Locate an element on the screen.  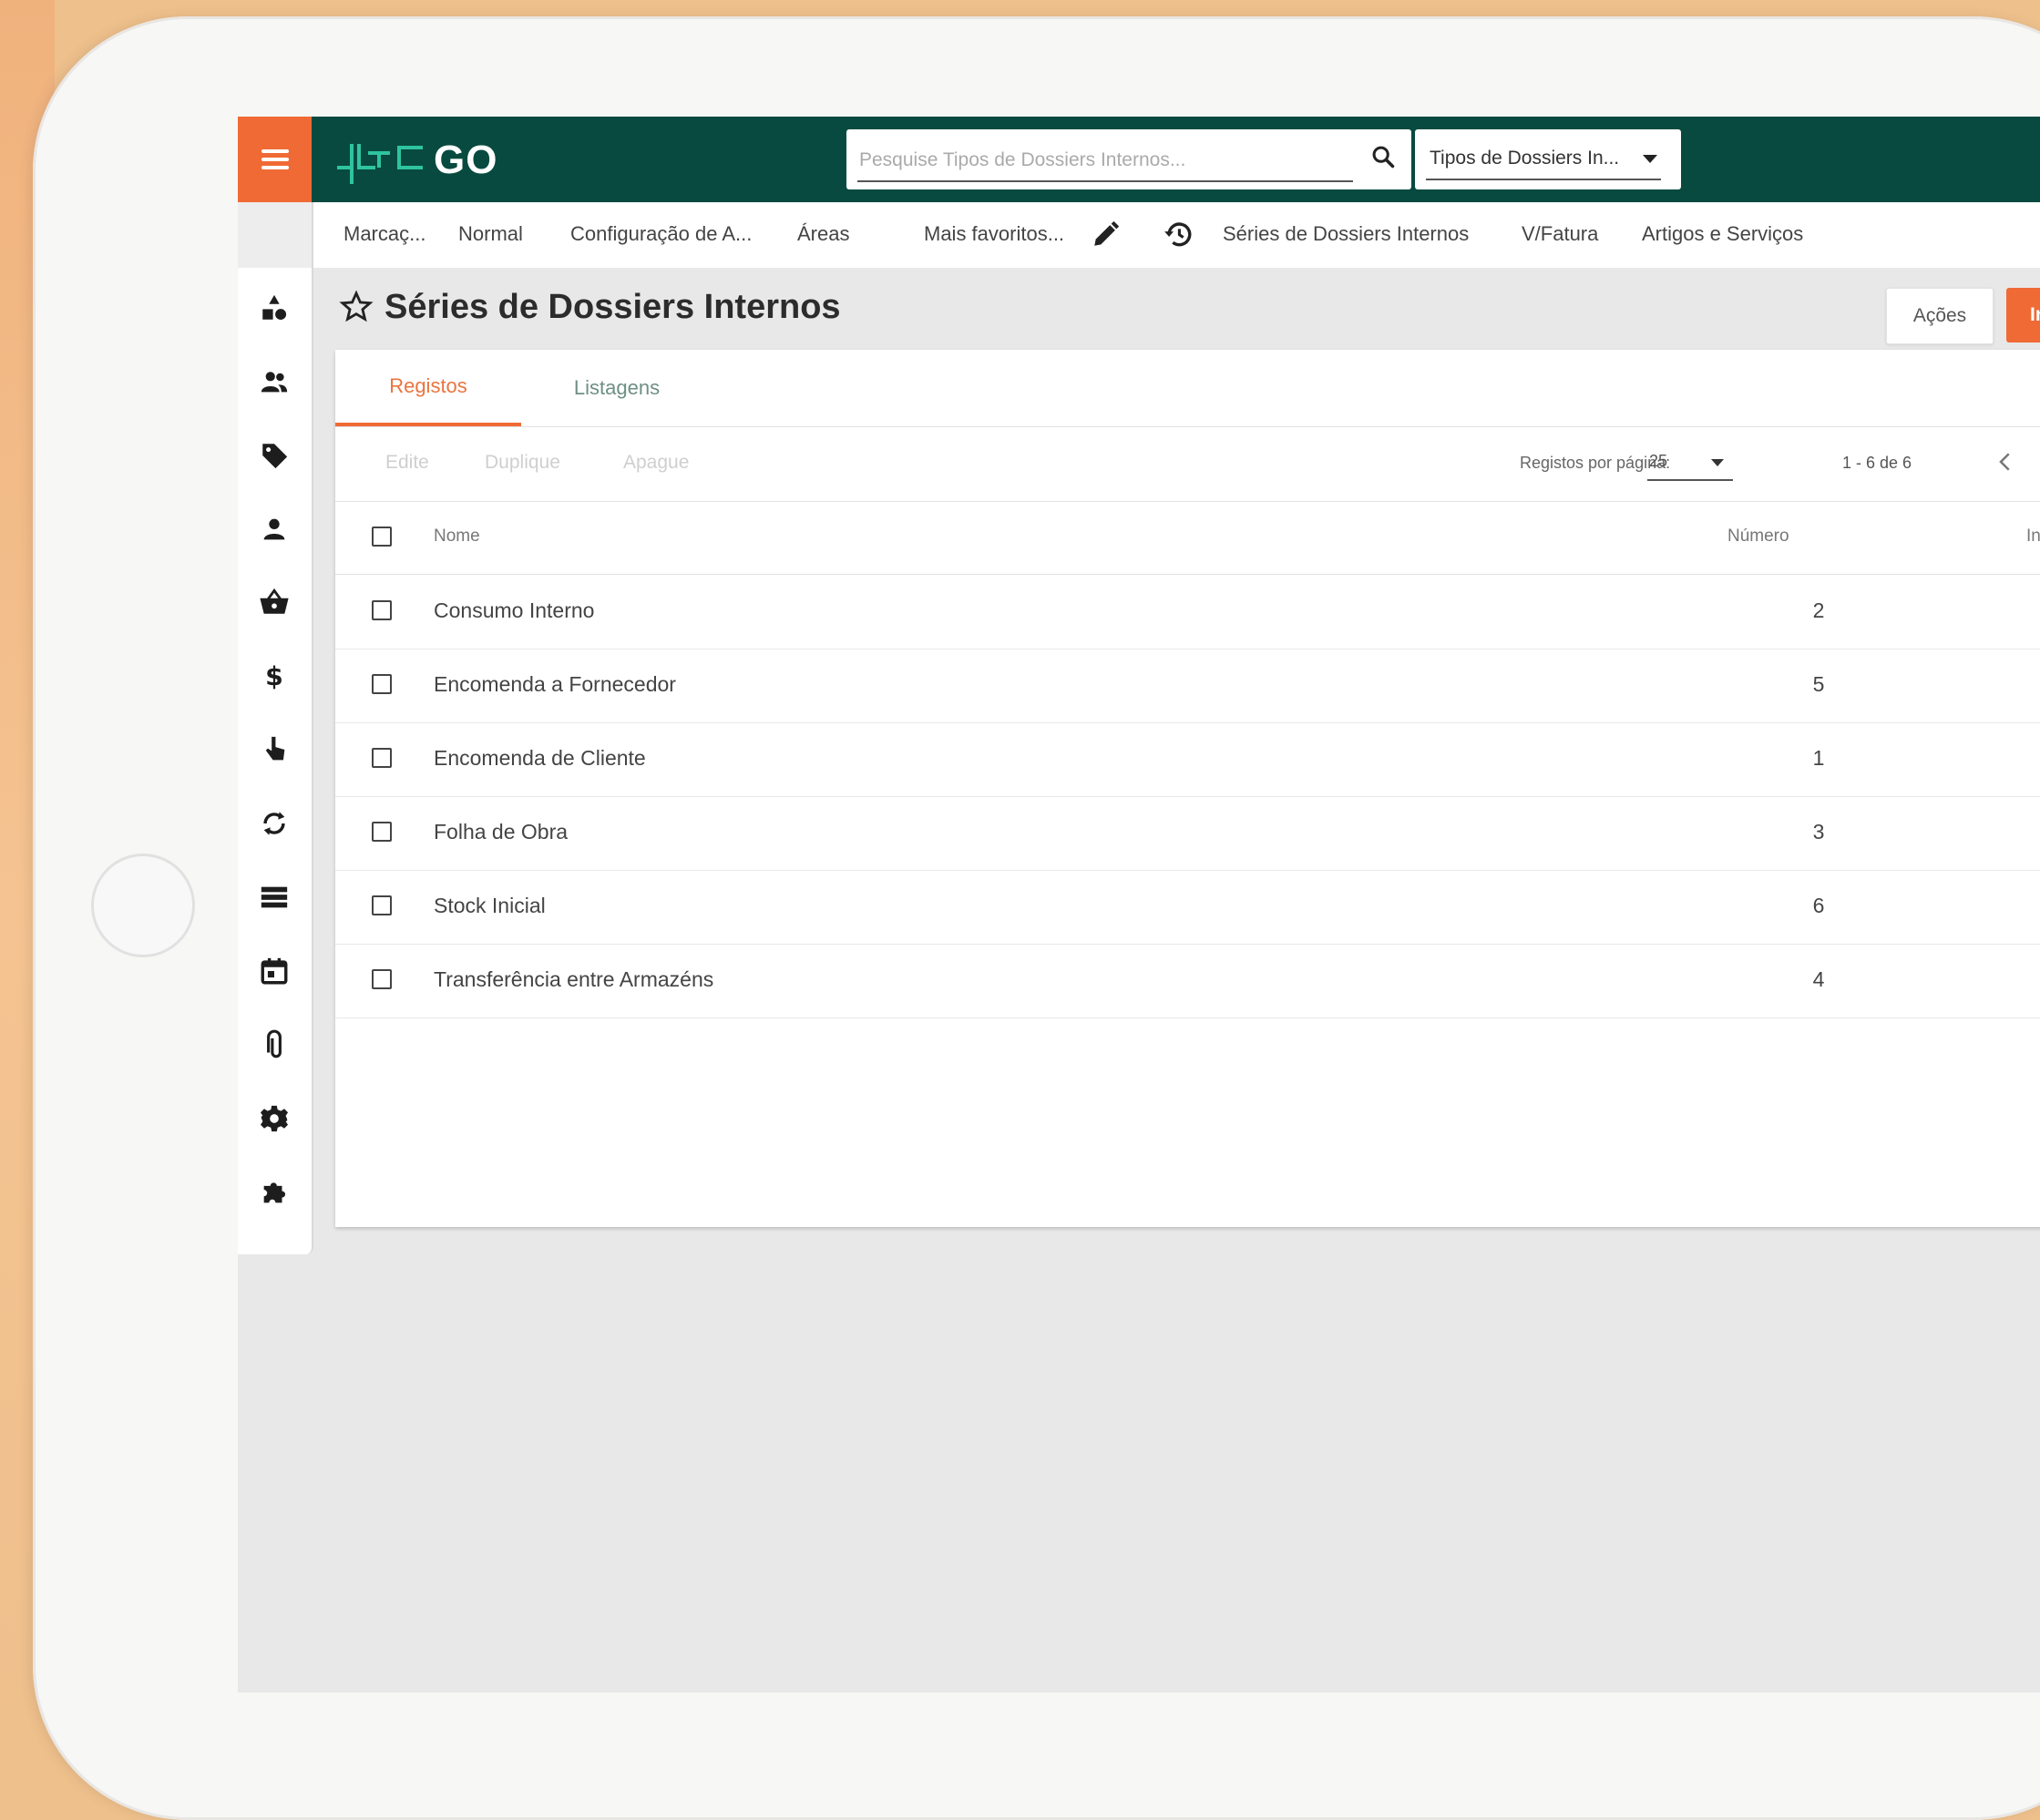
person-icon is located at coordinates (275, 529).